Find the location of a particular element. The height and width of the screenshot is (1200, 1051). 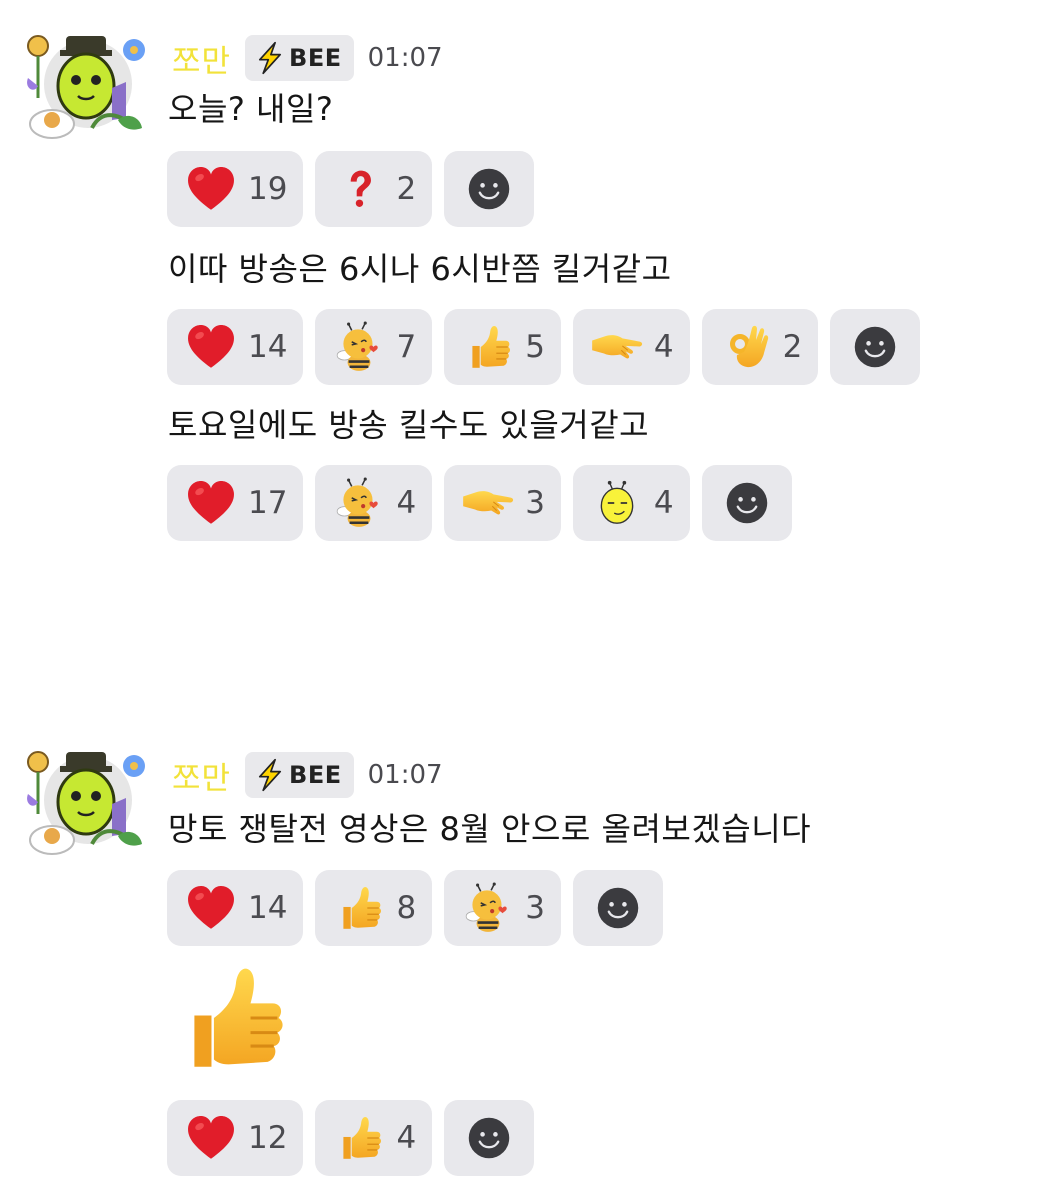

reaction-bar: 19 2 is located at coordinates (351, 189).